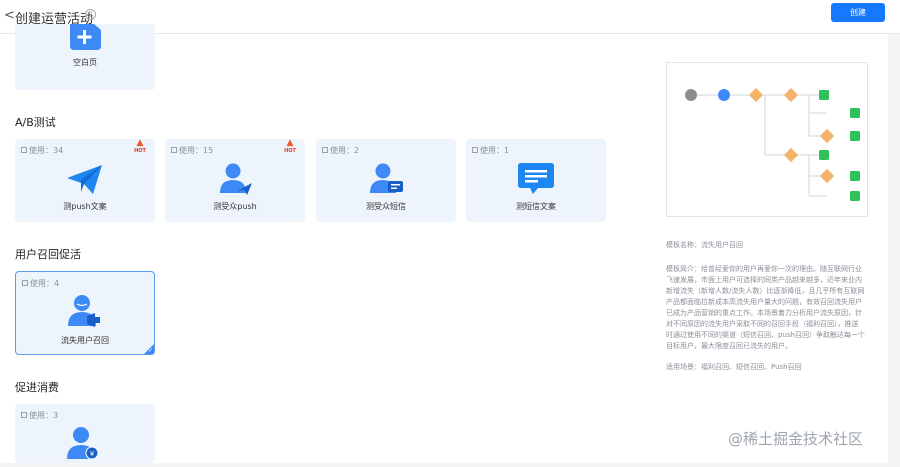  I want to click on card-label: 测受众push, so click(235, 206).